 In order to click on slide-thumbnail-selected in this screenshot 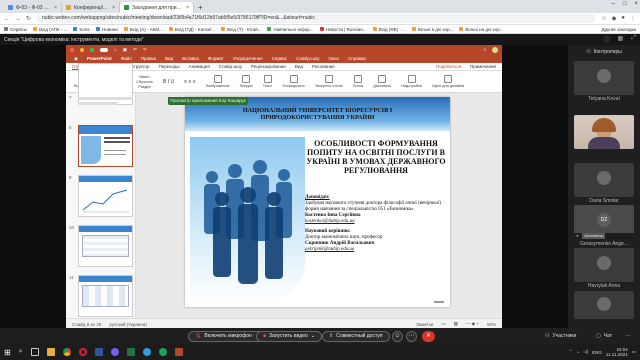, I will do `click(105, 146)`.